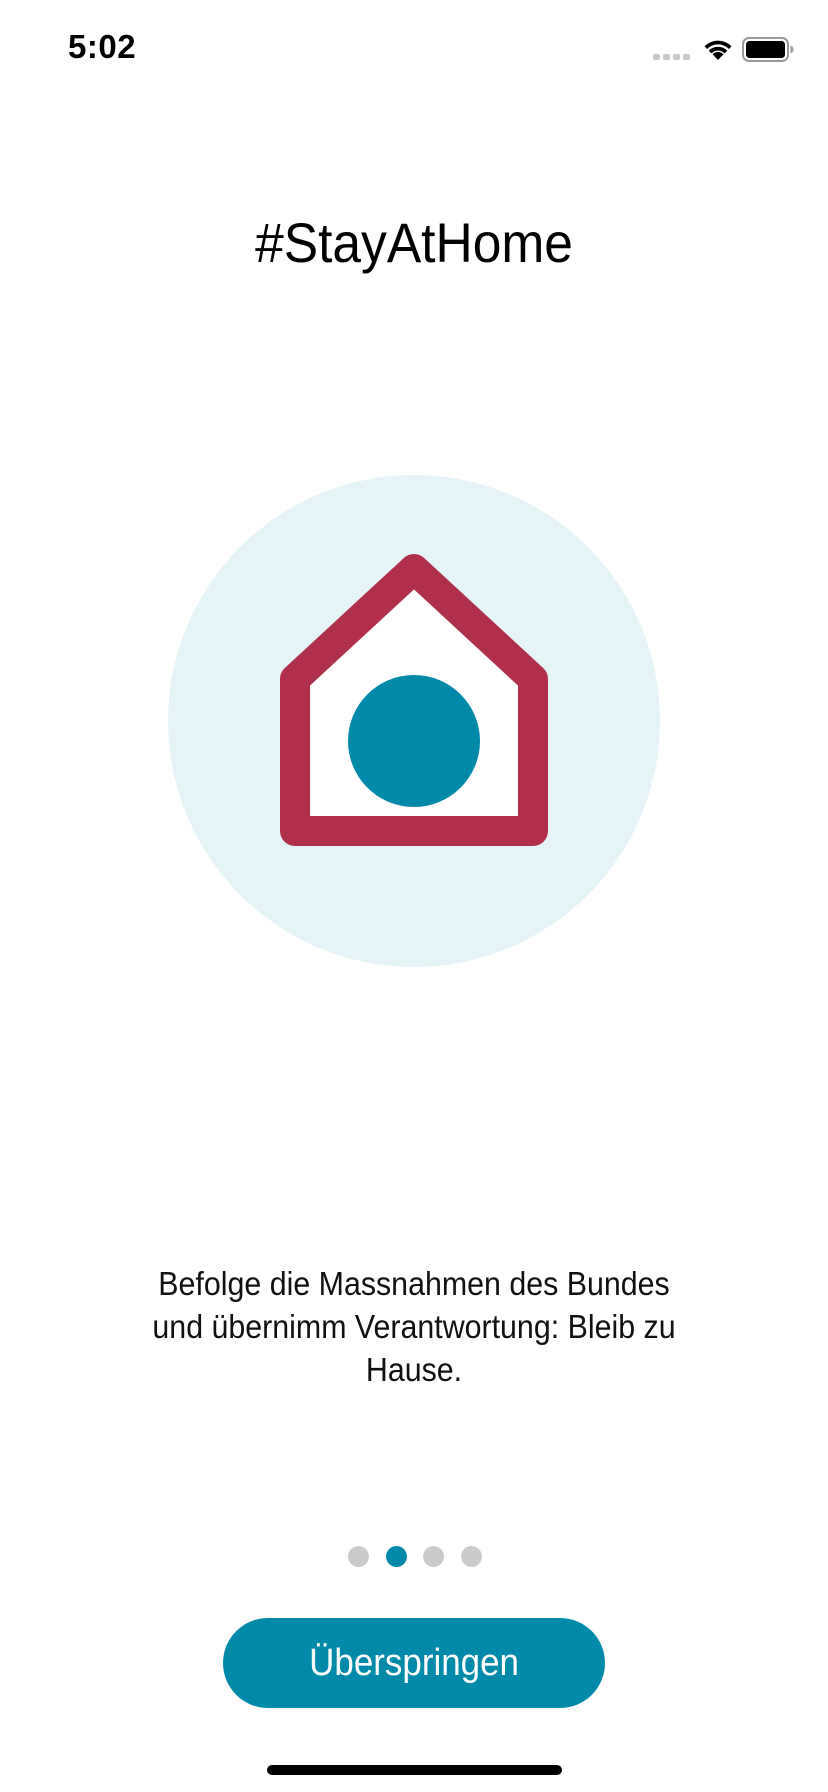 The width and height of the screenshot is (828, 1792). I want to click on page-dot-2-active, so click(396, 1556).